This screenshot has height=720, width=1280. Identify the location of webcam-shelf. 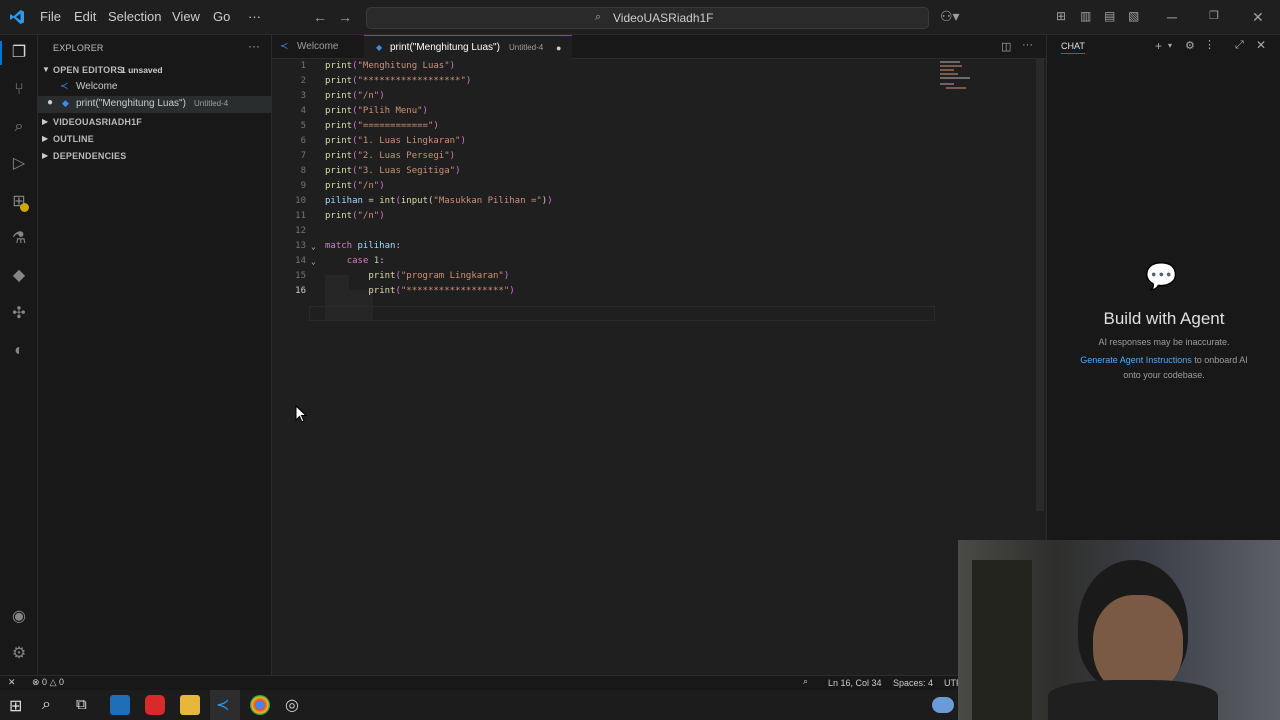
(1002, 640).